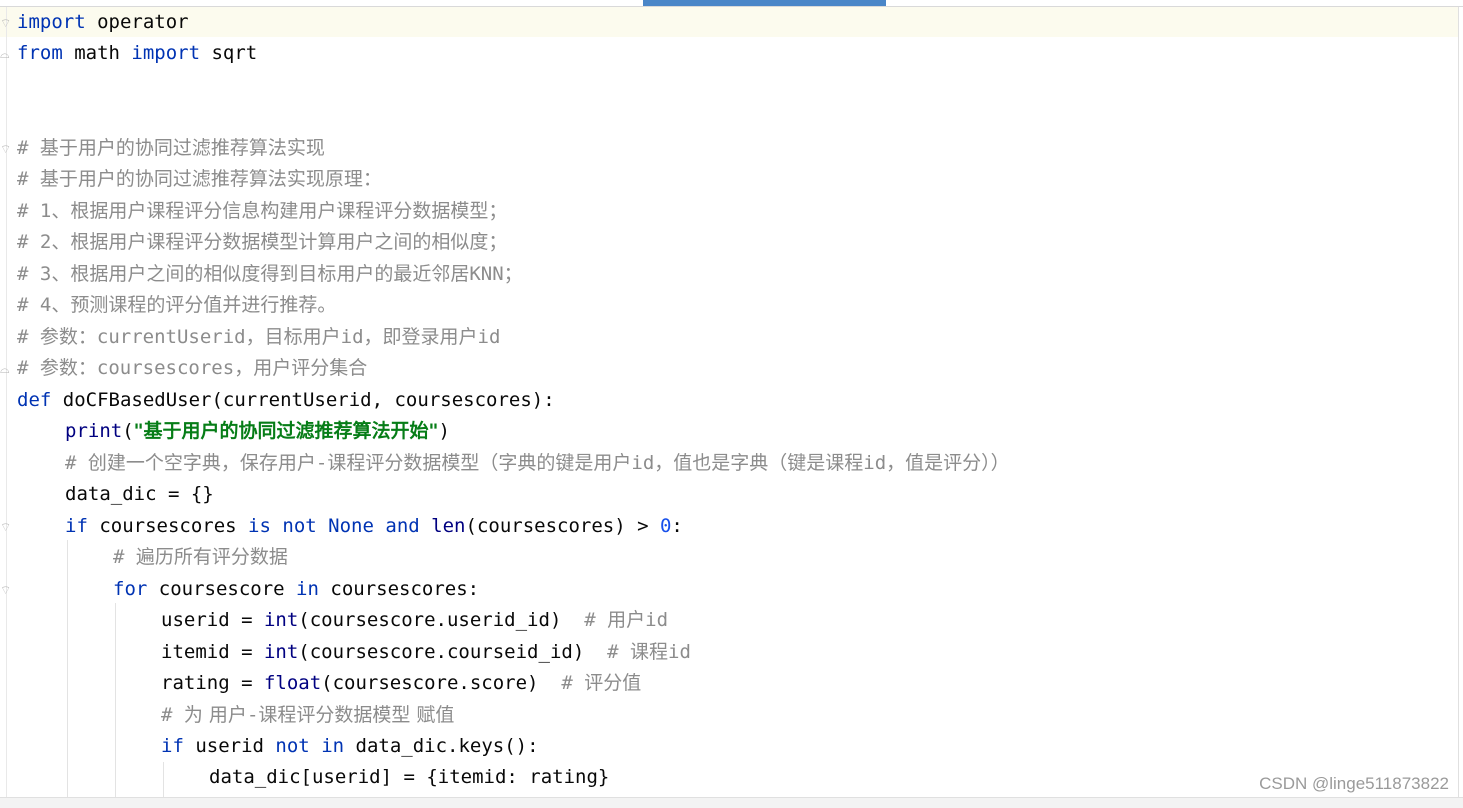 This screenshot has height=808, width=1463. I want to click on code-line-12: print("基于用户的协同过滤推荐算法开始"), so click(257, 431).